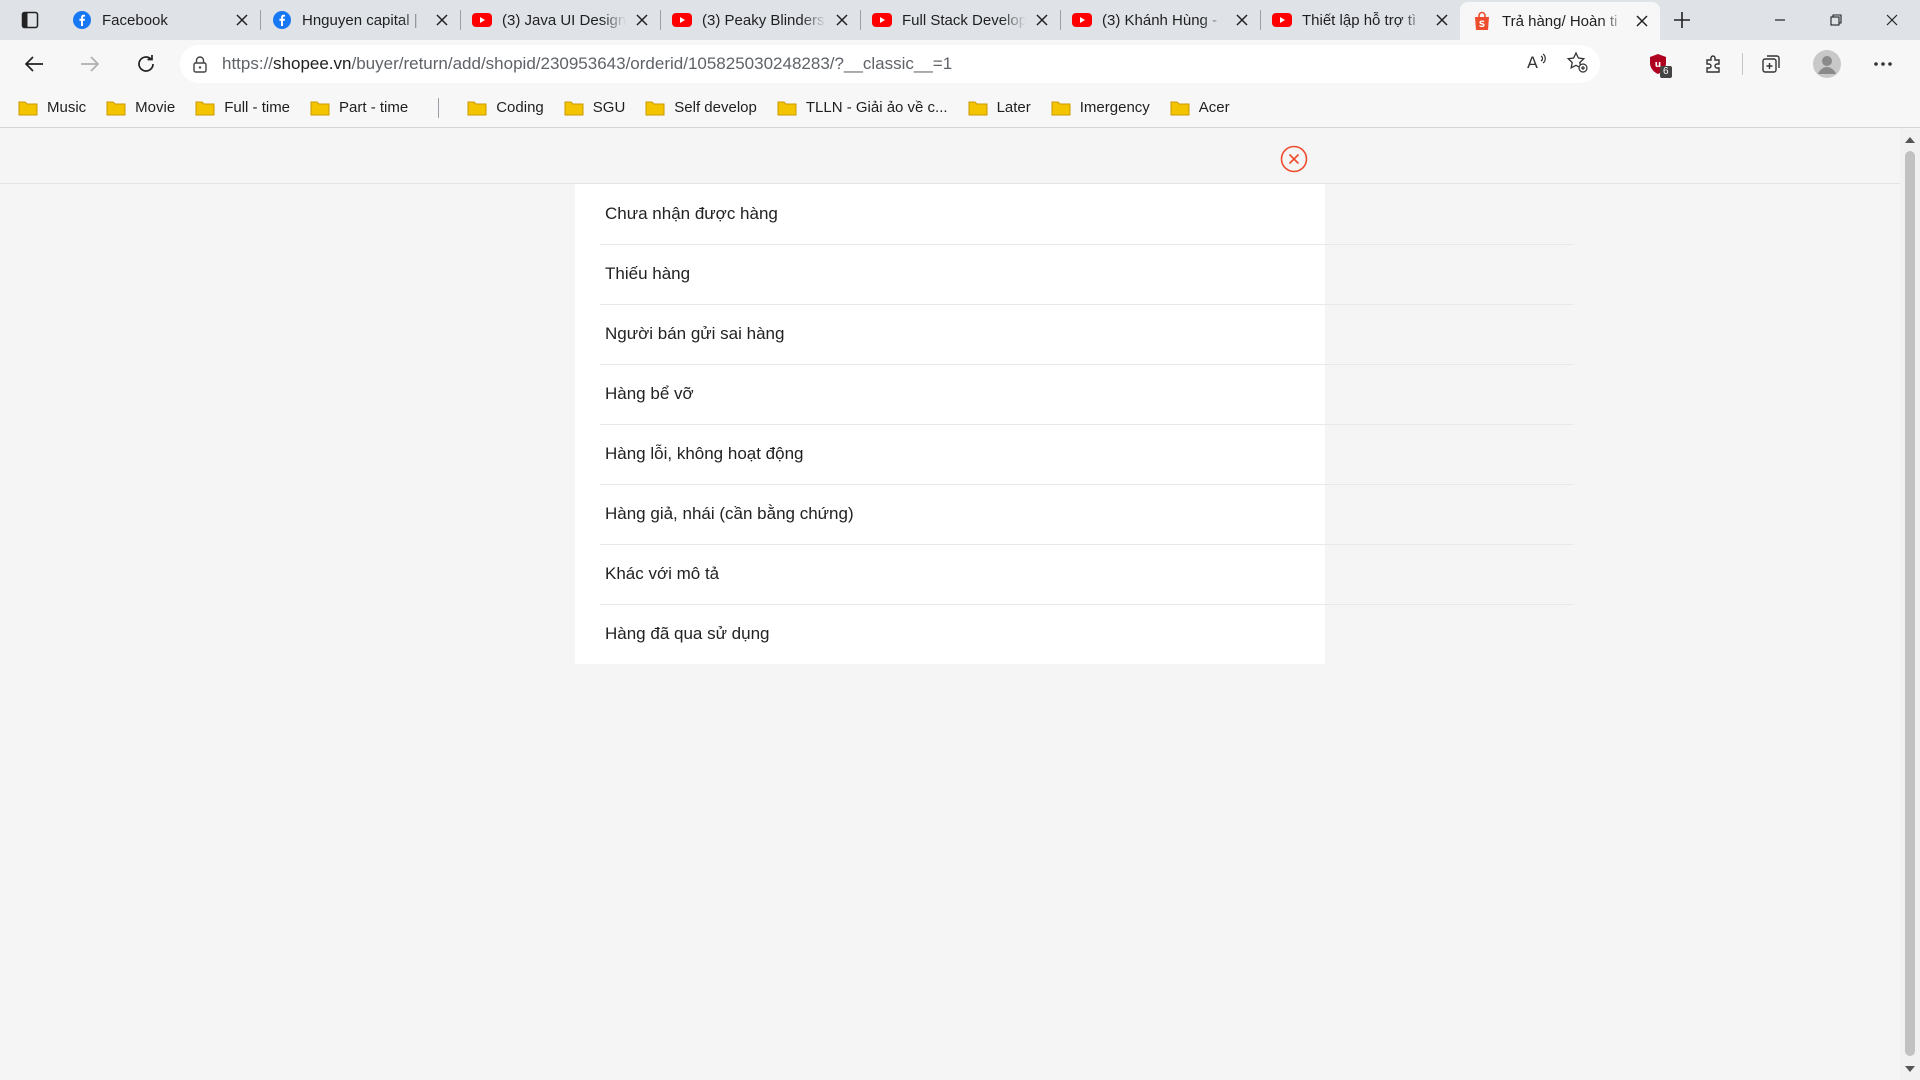  I want to click on collections-button, so click(1771, 64).